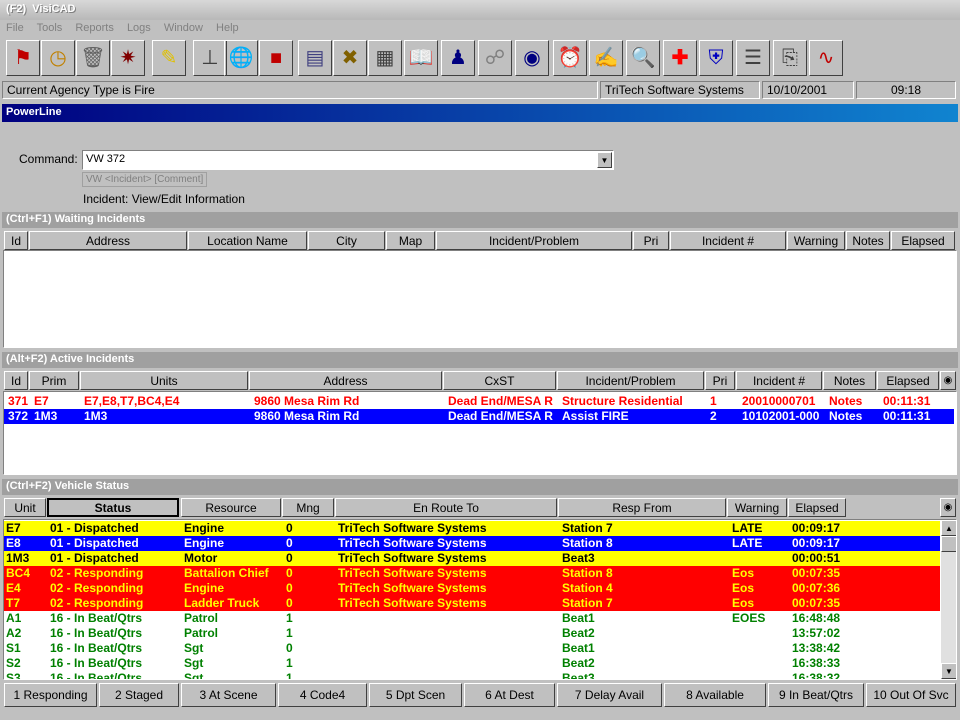 This screenshot has height=720, width=960. What do you see at coordinates (948, 528) in the screenshot?
I see `scroll-up-icon: ▲` at bounding box center [948, 528].